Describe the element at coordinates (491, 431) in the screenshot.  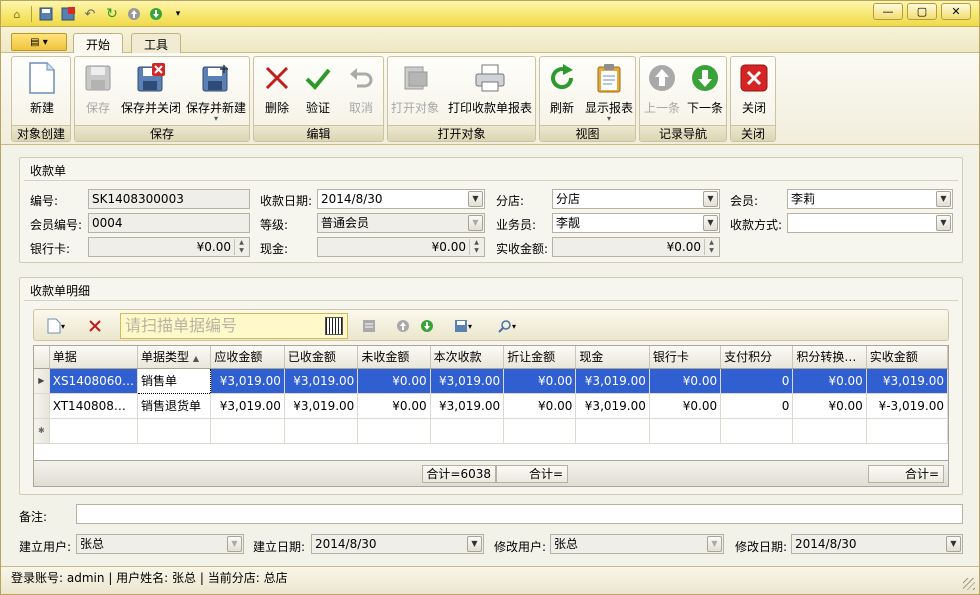
I see `new-row: ✱` at that location.